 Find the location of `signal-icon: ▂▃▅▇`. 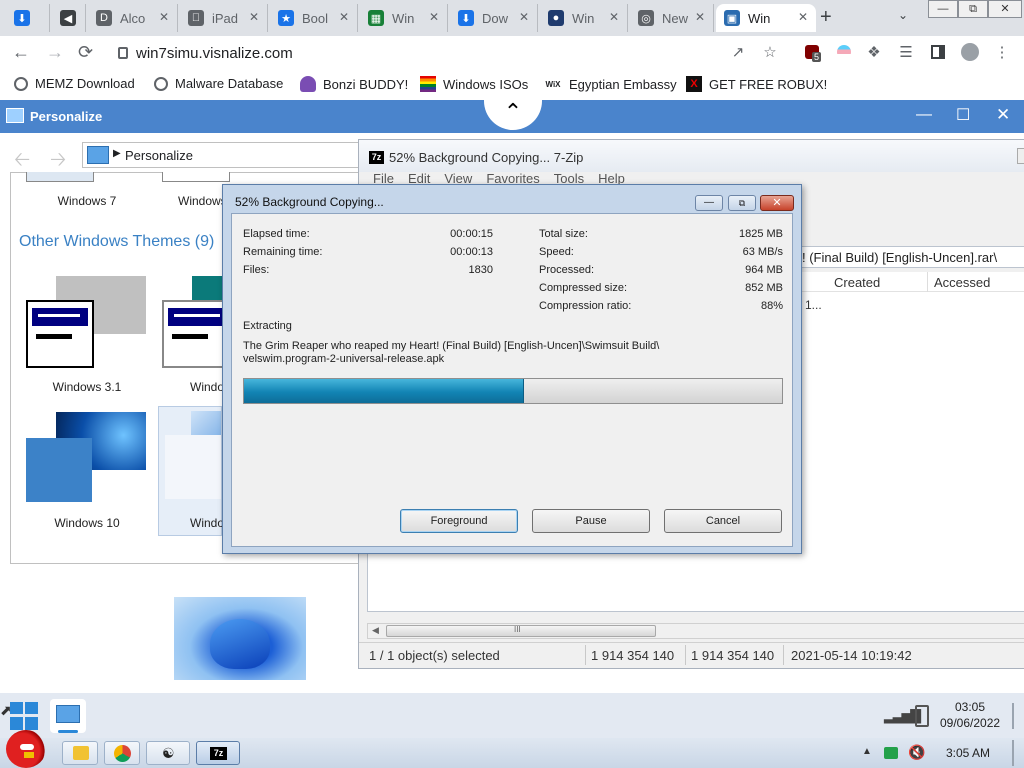

signal-icon: ▂▃▅▇ is located at coordinates (902, 715).